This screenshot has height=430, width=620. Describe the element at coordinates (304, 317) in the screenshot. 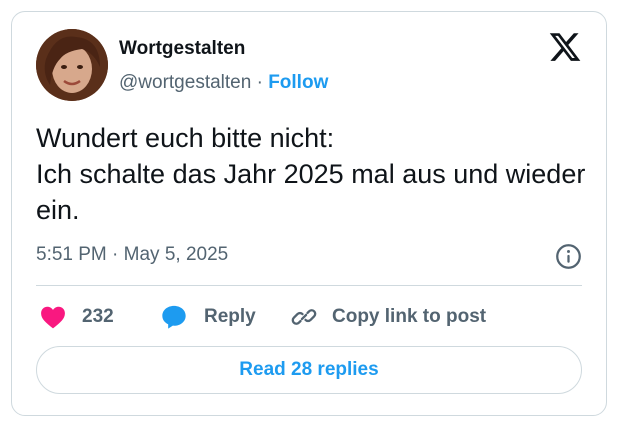

I see `link-icon` at that location.